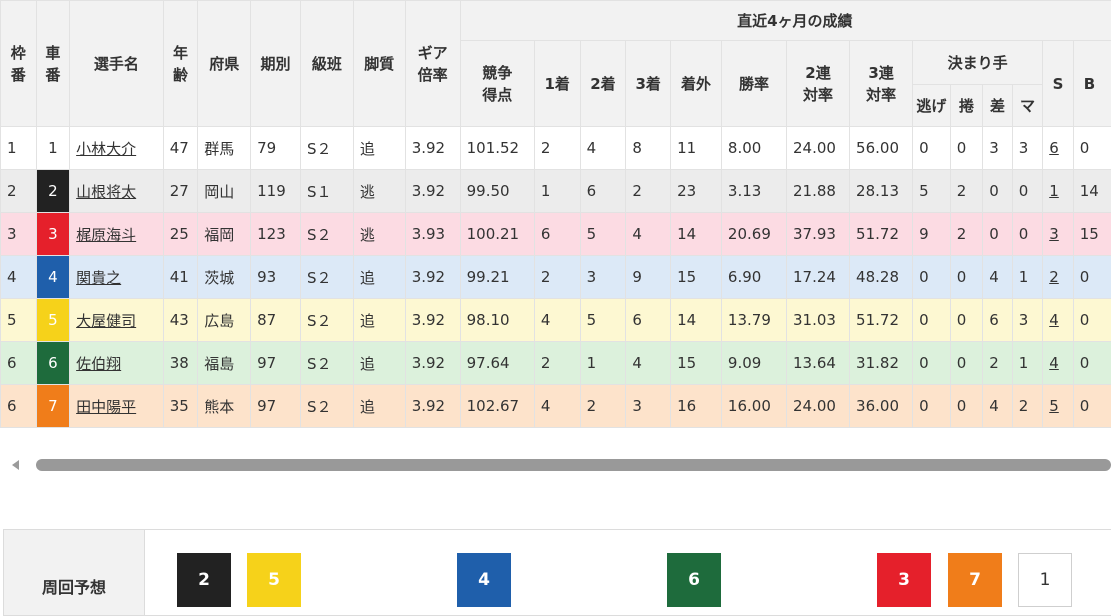 This screenshot has width=1111, height=616. Describe the element at coordinates (106, 235) in the screenshot. I see `racer-name-link: 梶原海斗` at that location.